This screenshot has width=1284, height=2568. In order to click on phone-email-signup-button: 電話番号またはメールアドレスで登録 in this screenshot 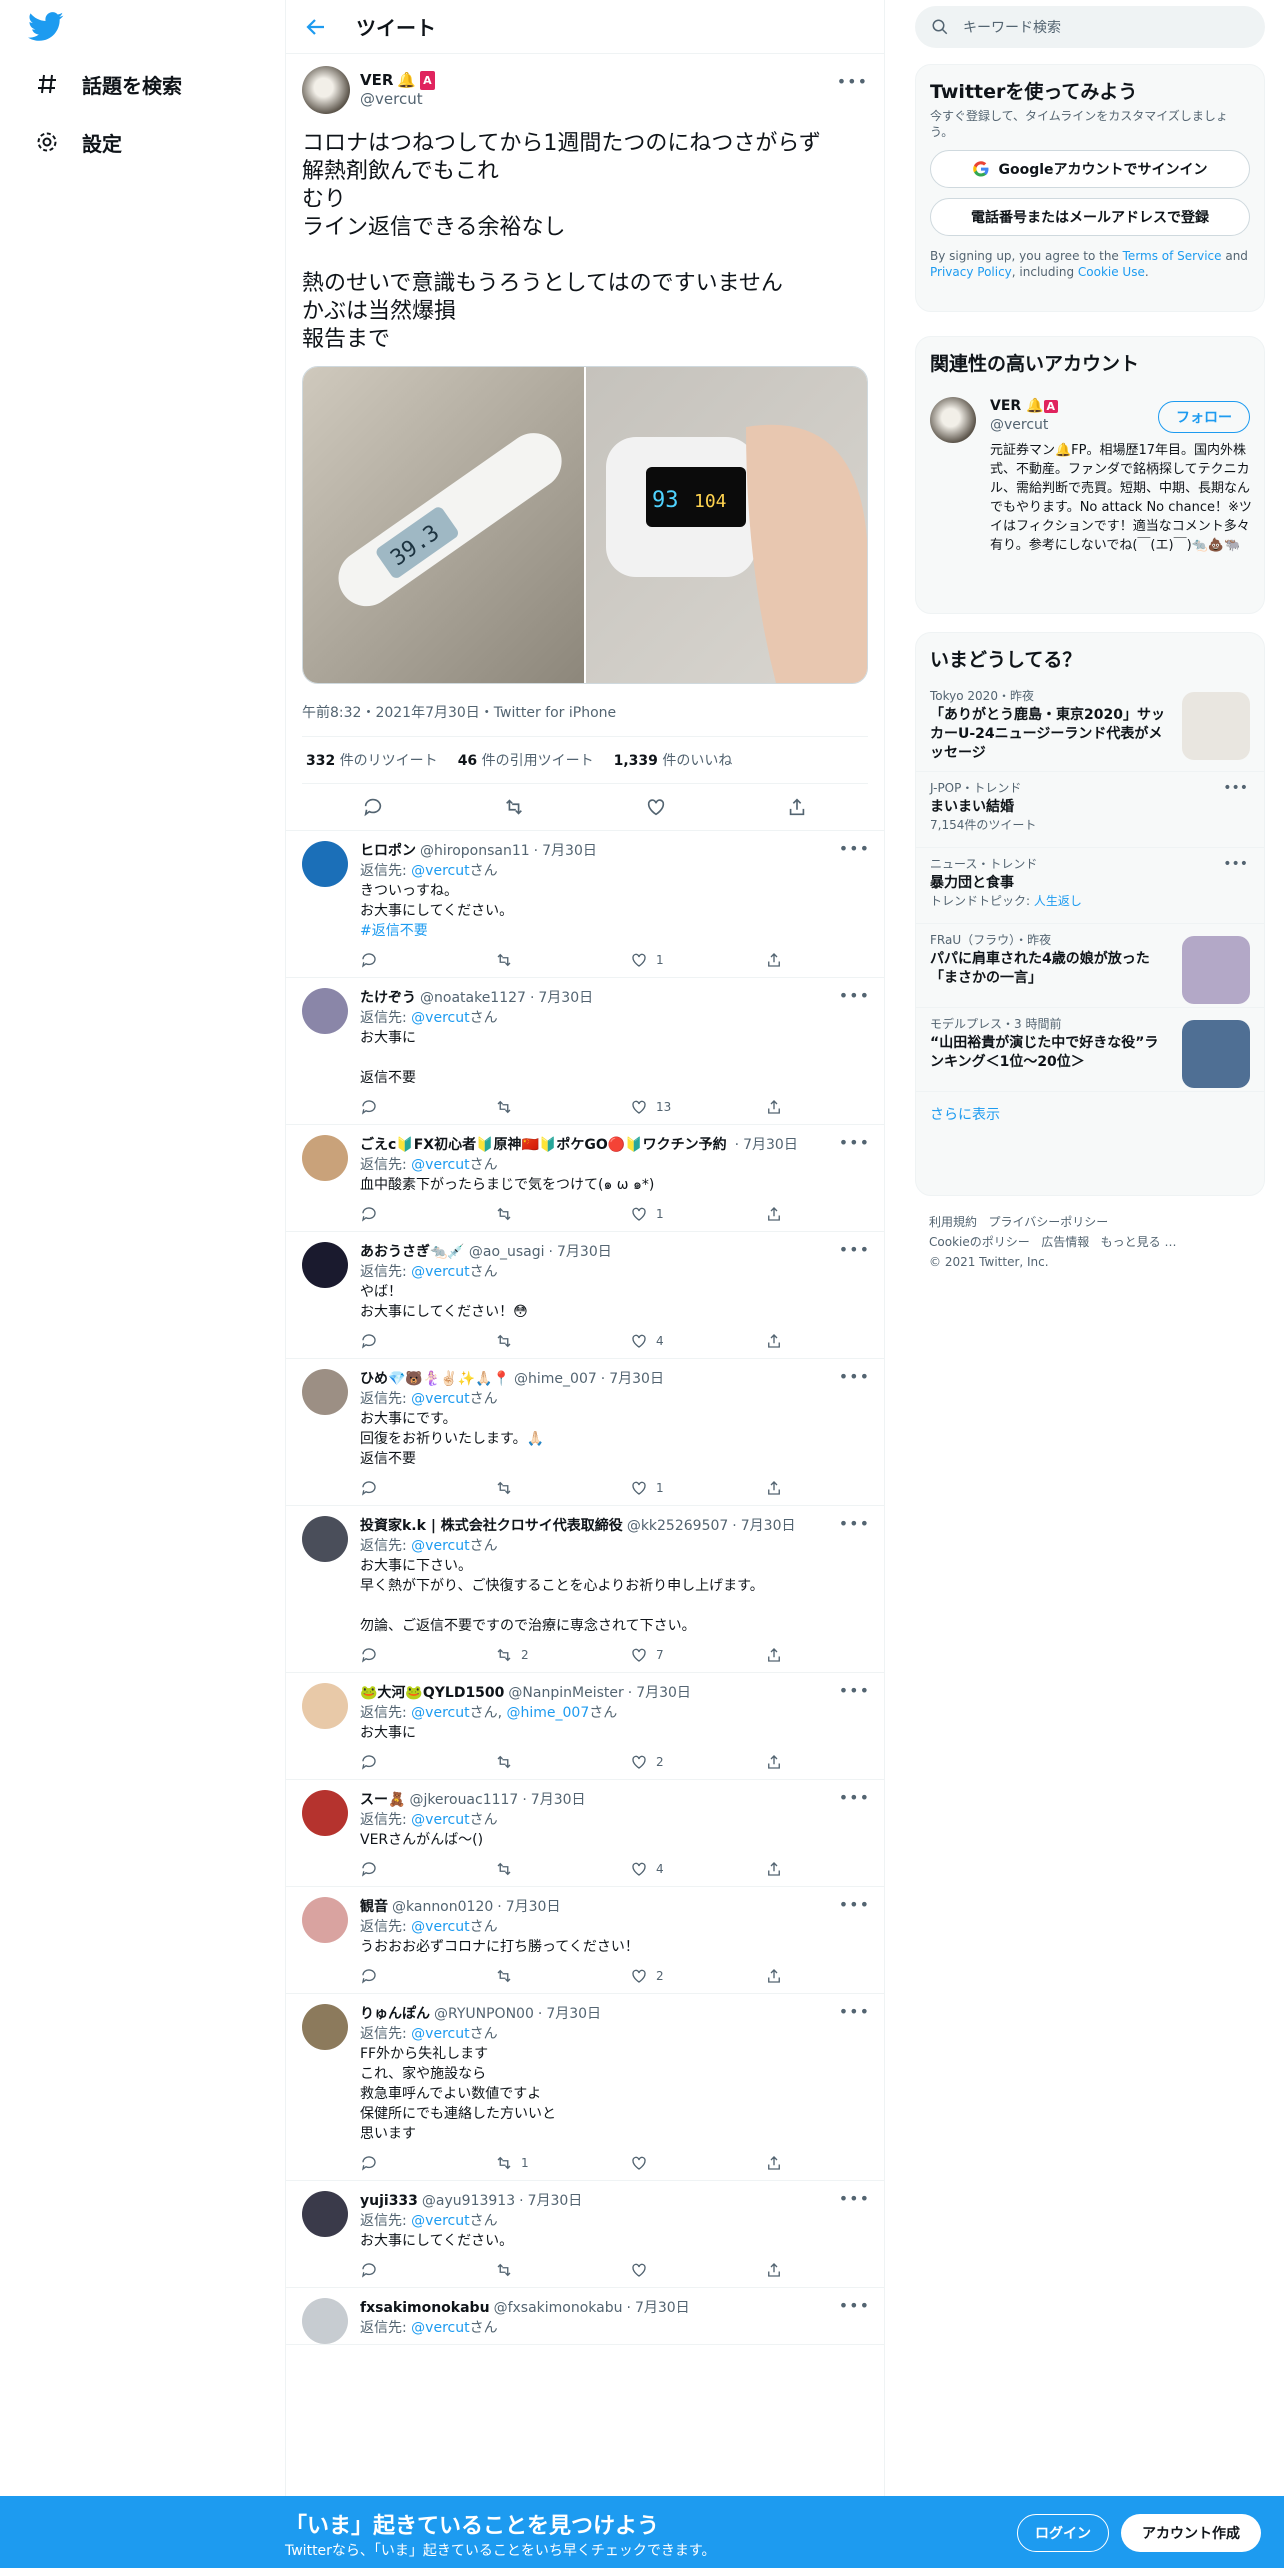, I will do `click(1090, 217)`.